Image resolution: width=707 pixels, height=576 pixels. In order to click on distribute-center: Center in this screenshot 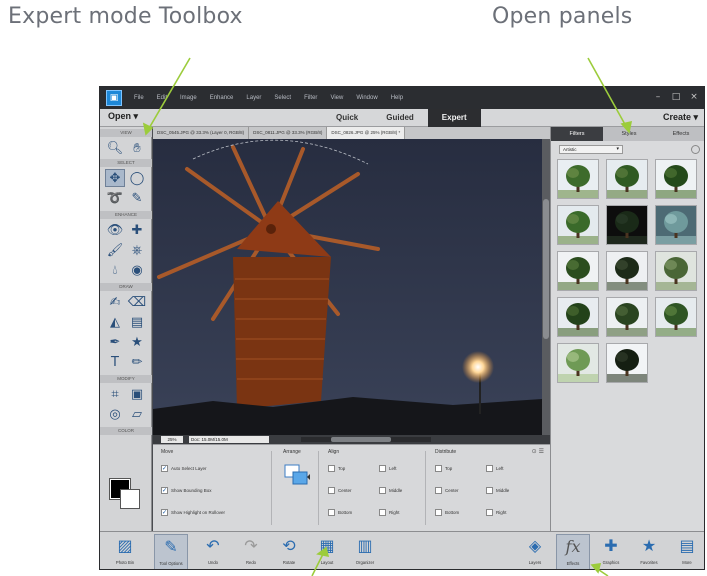, I will do `click(447, 490)`.